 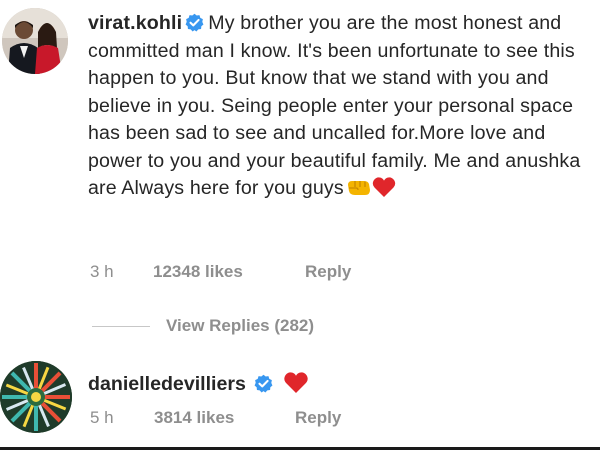 I want to click on comment-timestamp: 3 h, so click(x=102, y=271).